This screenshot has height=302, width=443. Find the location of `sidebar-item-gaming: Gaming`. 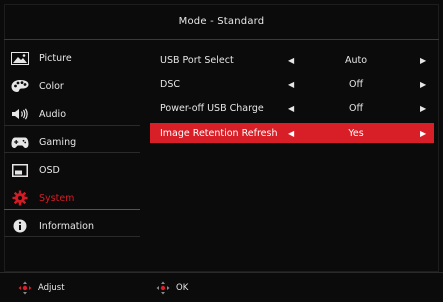

sidebar-item-gaming: Gaming is located at coordinates (72, 142).